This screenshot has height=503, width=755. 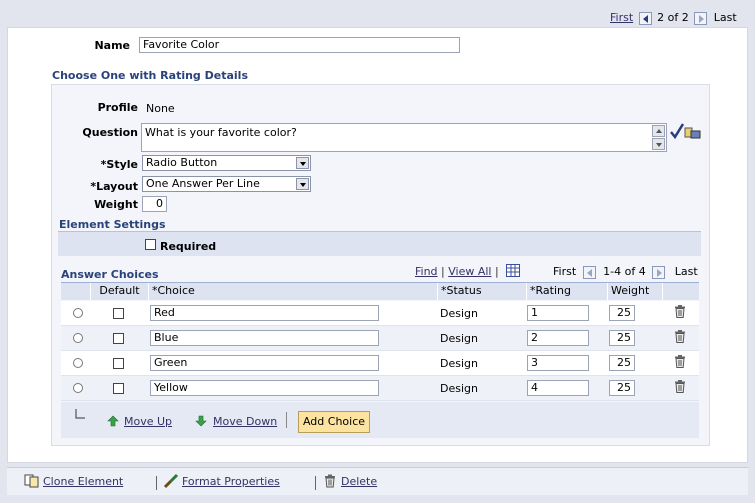 What do you see at coordinates (299, 45) in the screenshot?
I see `name-input: Favorite Color` at bounding box center [299, 45].